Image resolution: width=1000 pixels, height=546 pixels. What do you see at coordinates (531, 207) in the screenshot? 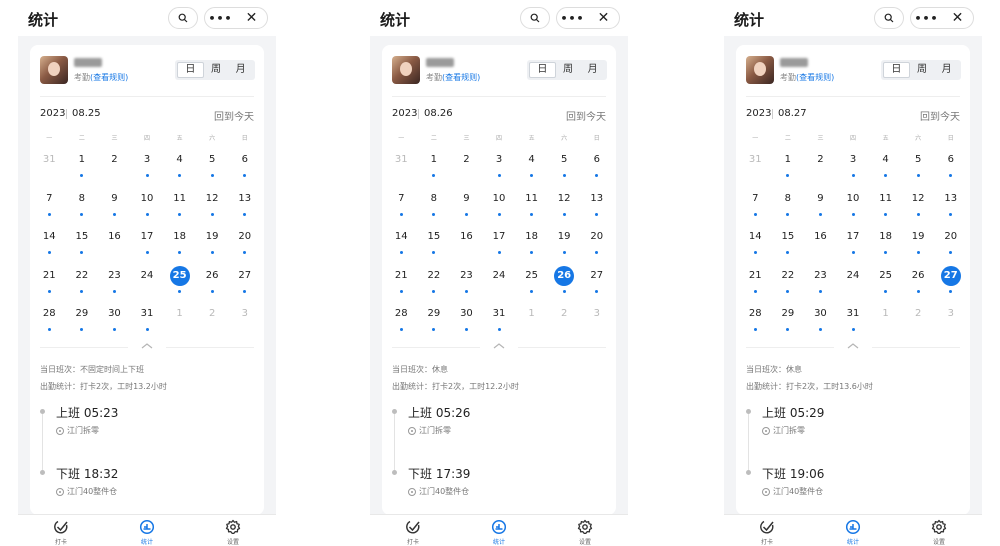
I see `calendar-day: 11` at bounding box center [531, 207].